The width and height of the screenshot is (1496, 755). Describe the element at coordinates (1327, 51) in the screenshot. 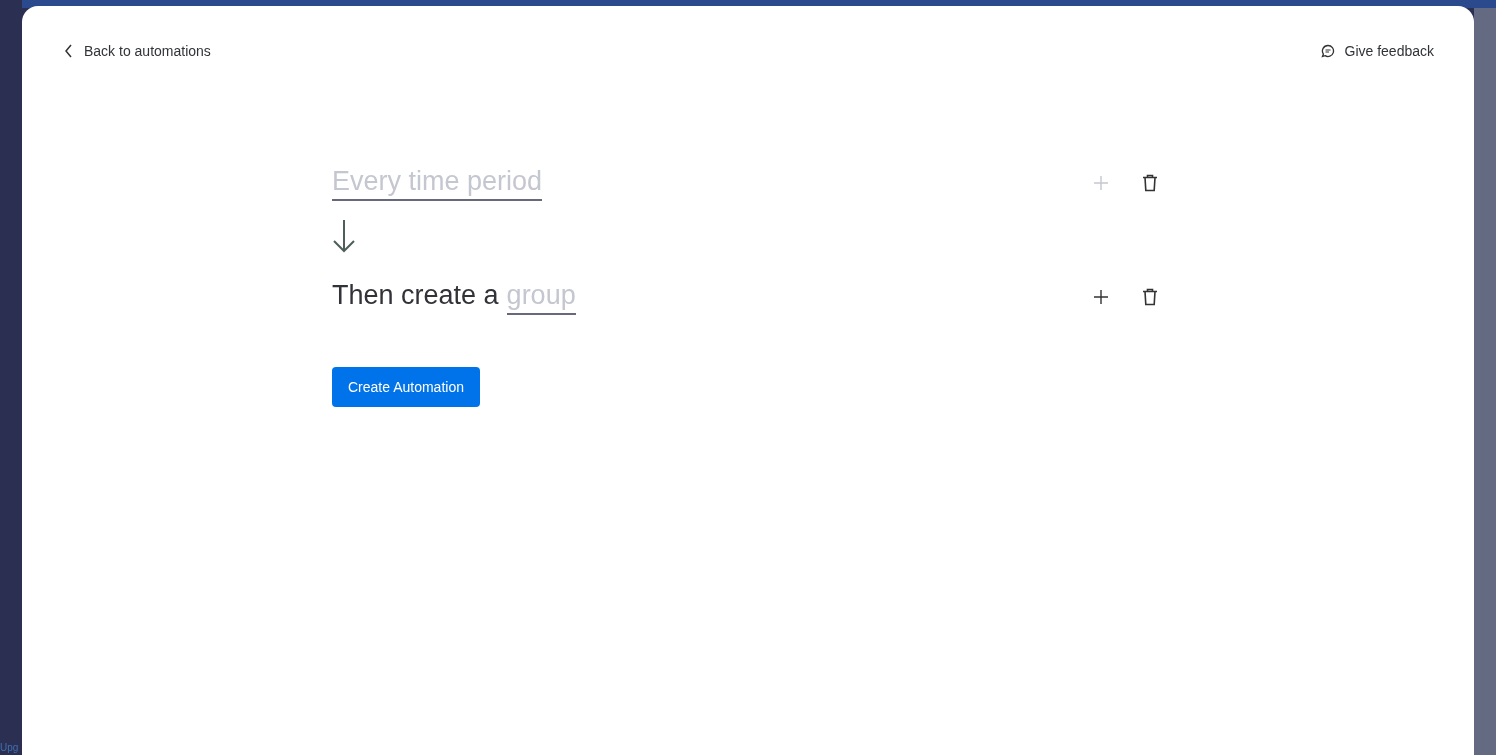

I see `chat-bubble-icon` at that location.